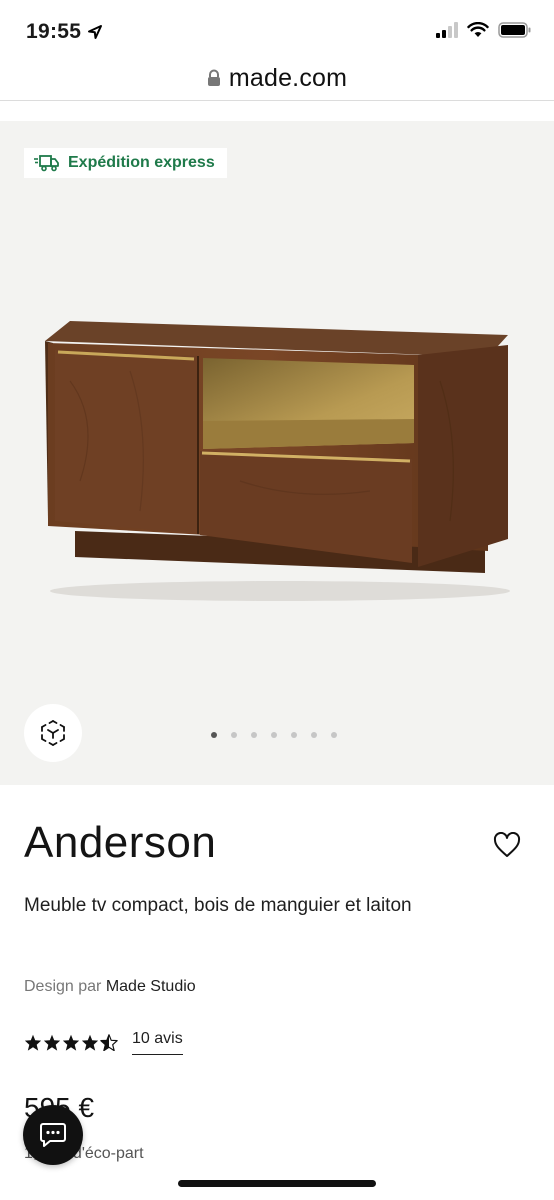 This screenshot has width=554, height=1200. What do you see at coordinates (46, 163) in the screenshot?
I see `delivery-truck-icon` at bounding box center [46, 163].